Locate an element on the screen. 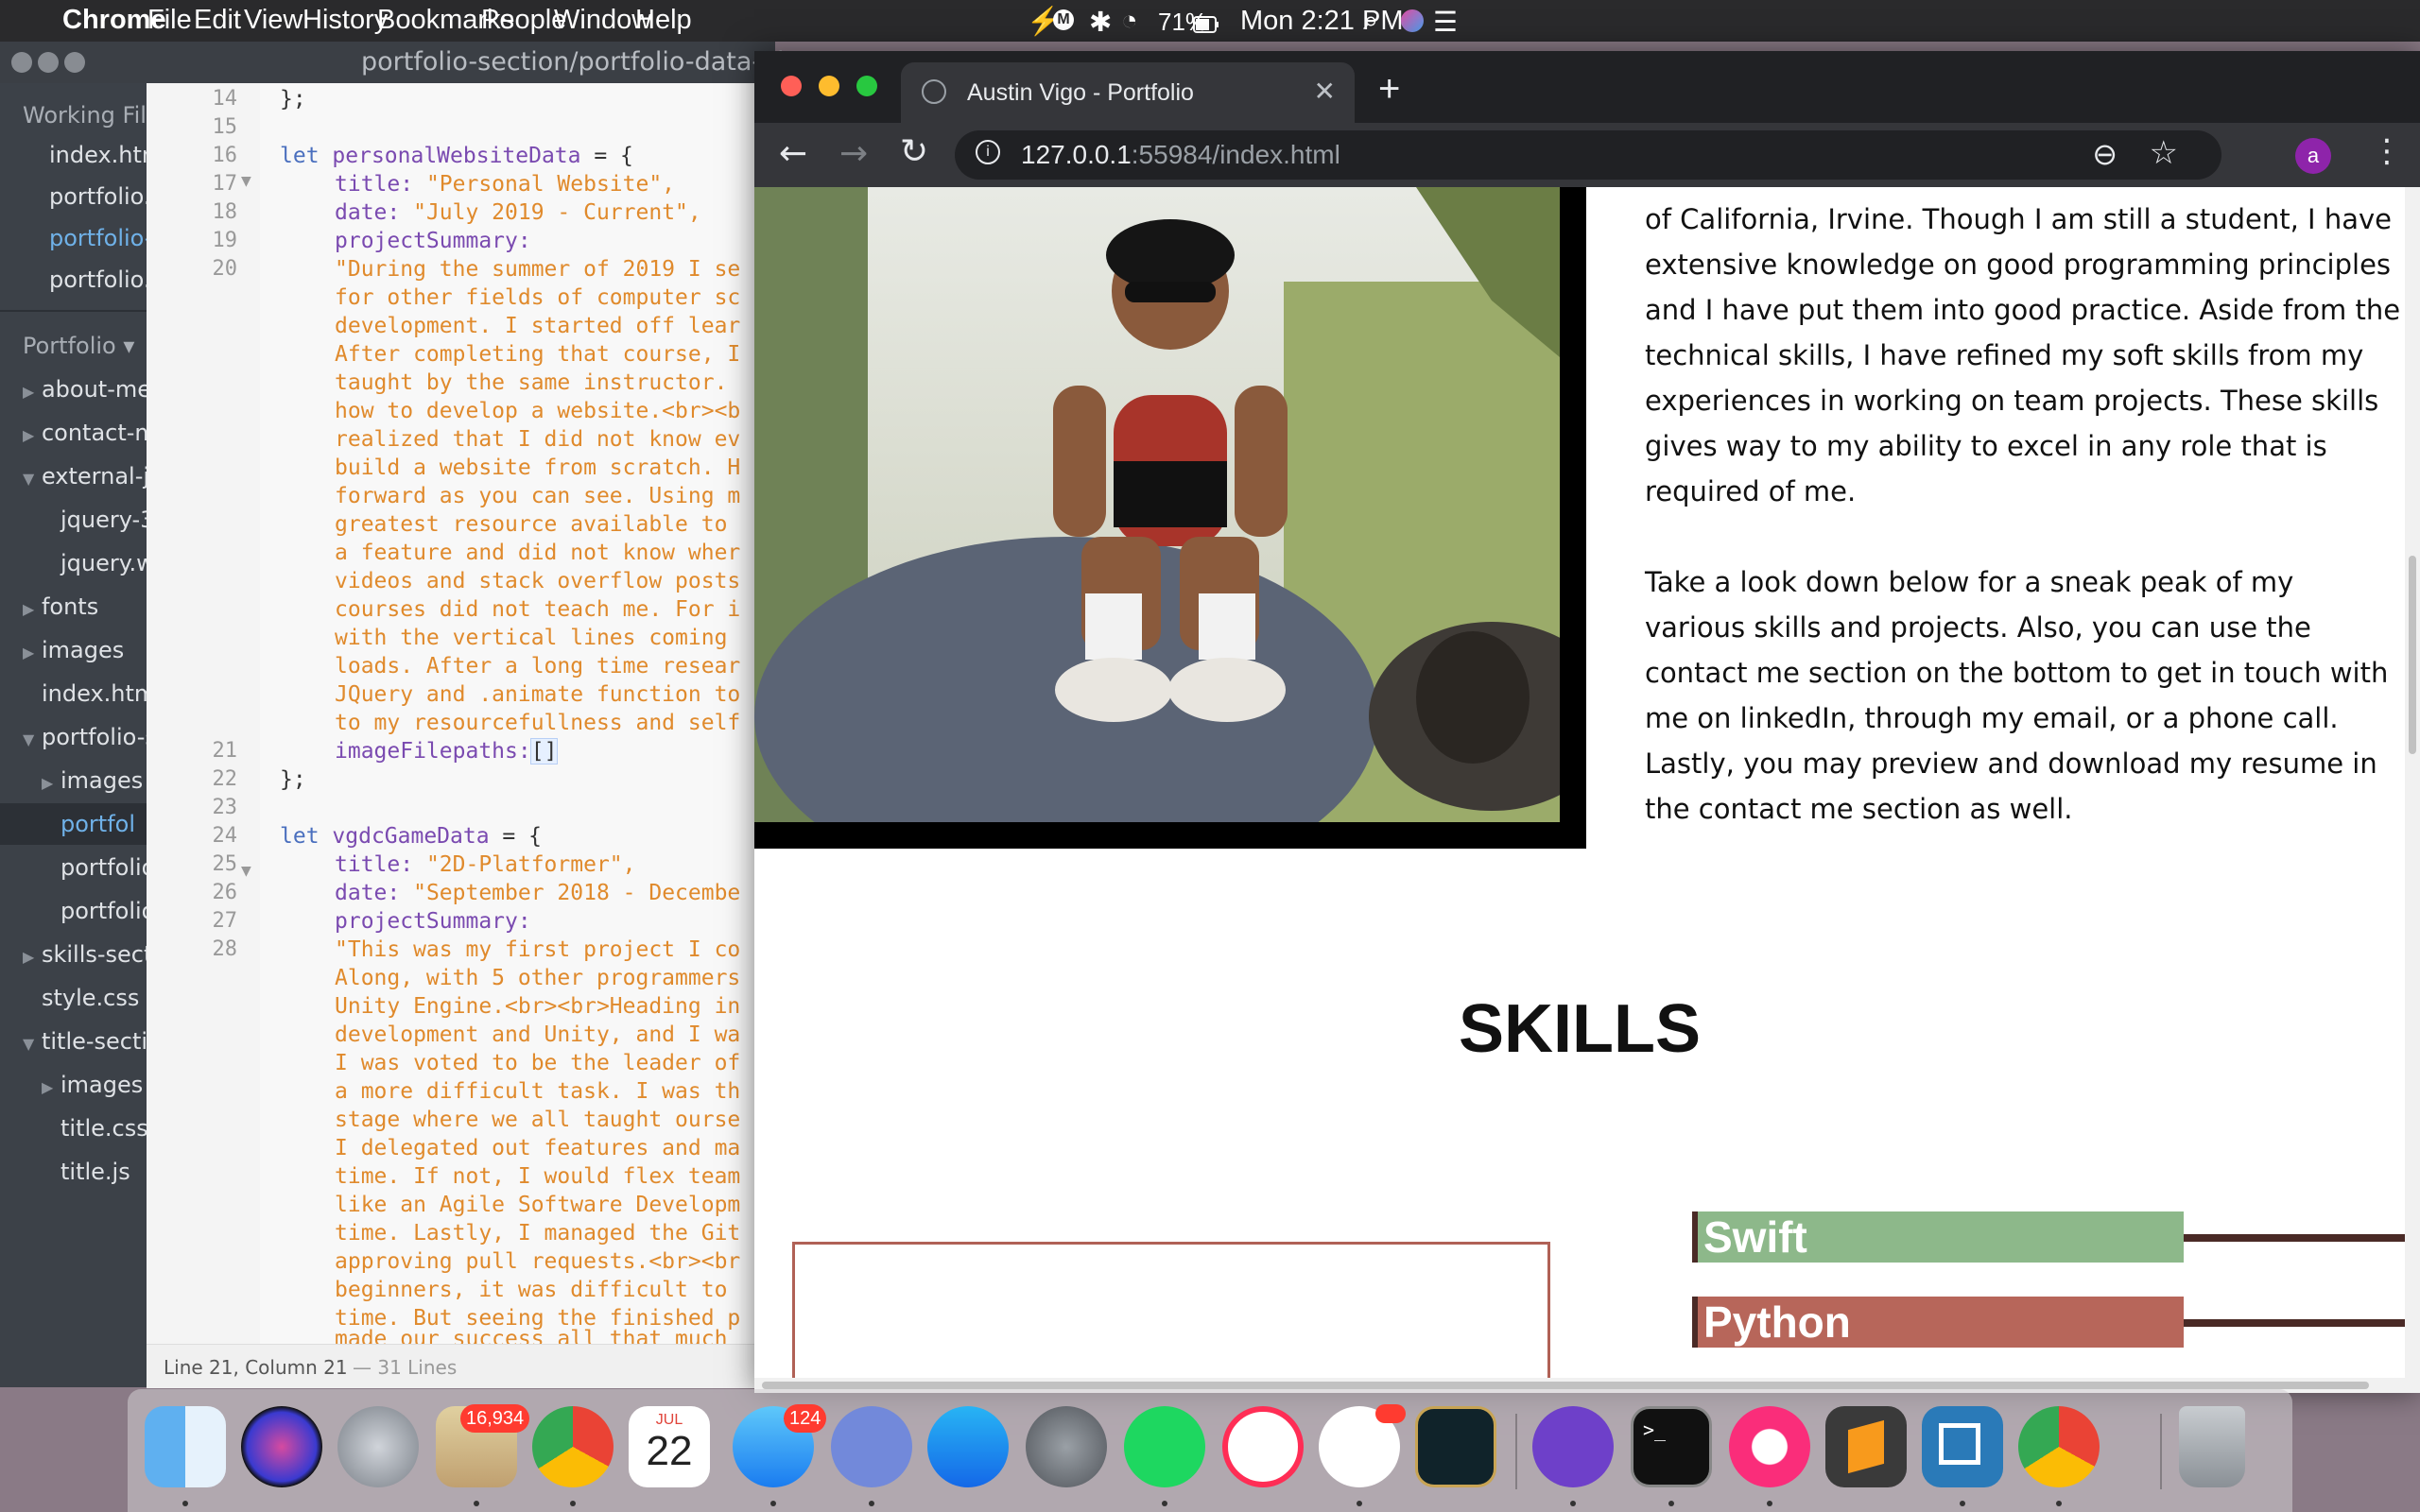  github-desktop-icon is located at coordinates (1573, 1446).